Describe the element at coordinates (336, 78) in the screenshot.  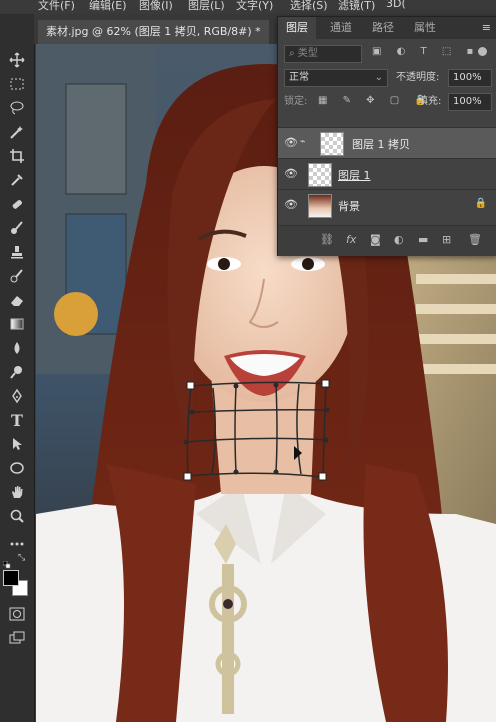
I see `blend-mode-select: 正常 ⌄` at that location.